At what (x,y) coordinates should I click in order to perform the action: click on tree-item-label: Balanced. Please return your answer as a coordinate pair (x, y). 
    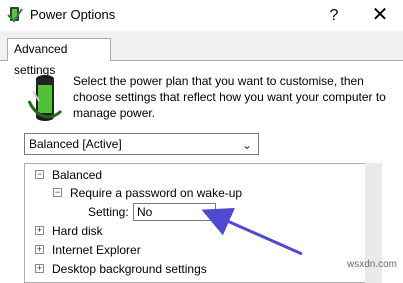
    Looking at the image, I should click on (77, 175).